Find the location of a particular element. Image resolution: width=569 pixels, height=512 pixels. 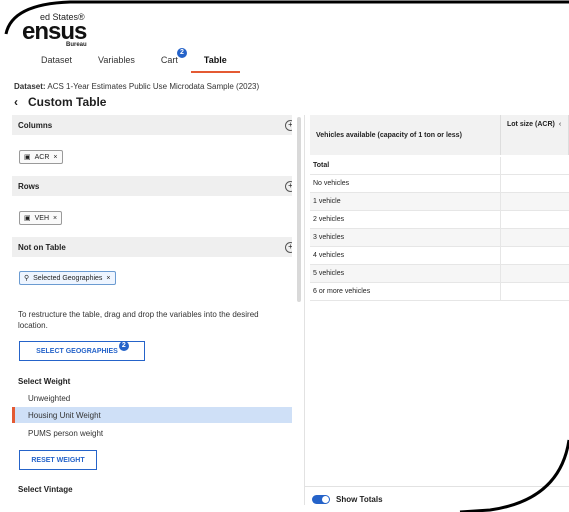

tab-label: Dataset is located at coordinates (57, 60).